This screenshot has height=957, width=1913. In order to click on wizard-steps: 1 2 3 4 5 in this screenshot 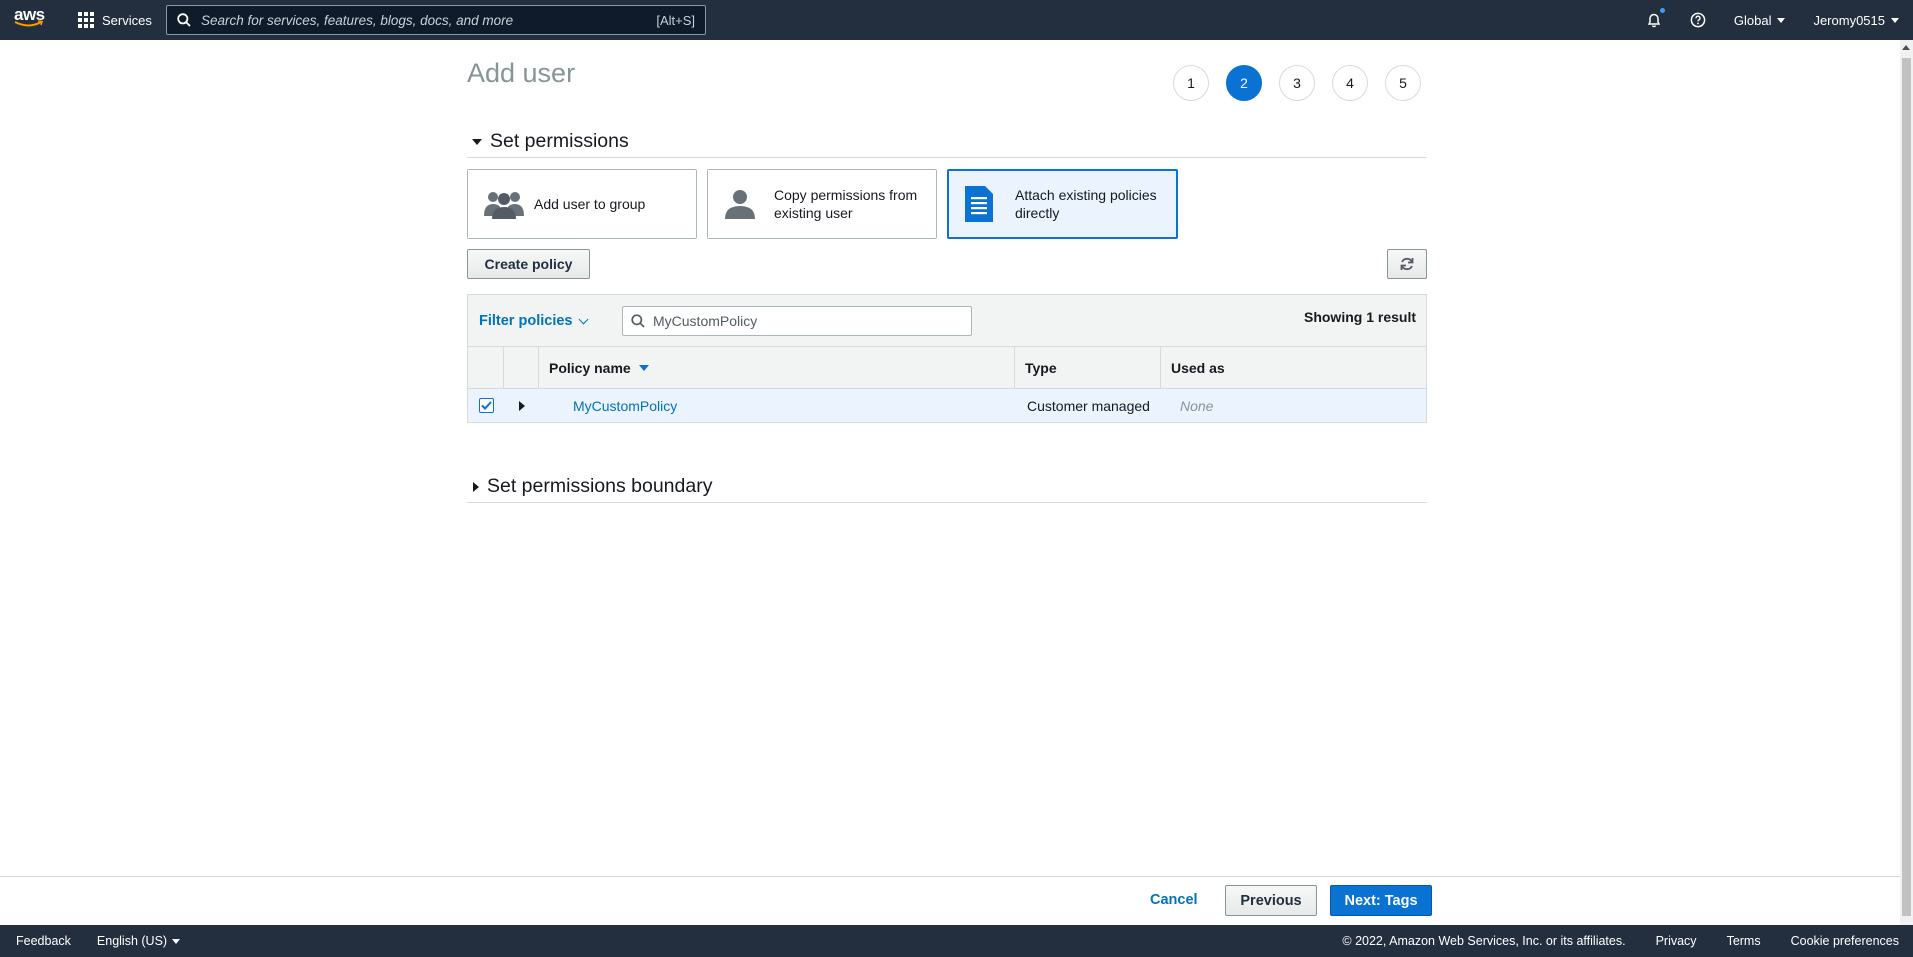, I will do `click(1297, 83)`.